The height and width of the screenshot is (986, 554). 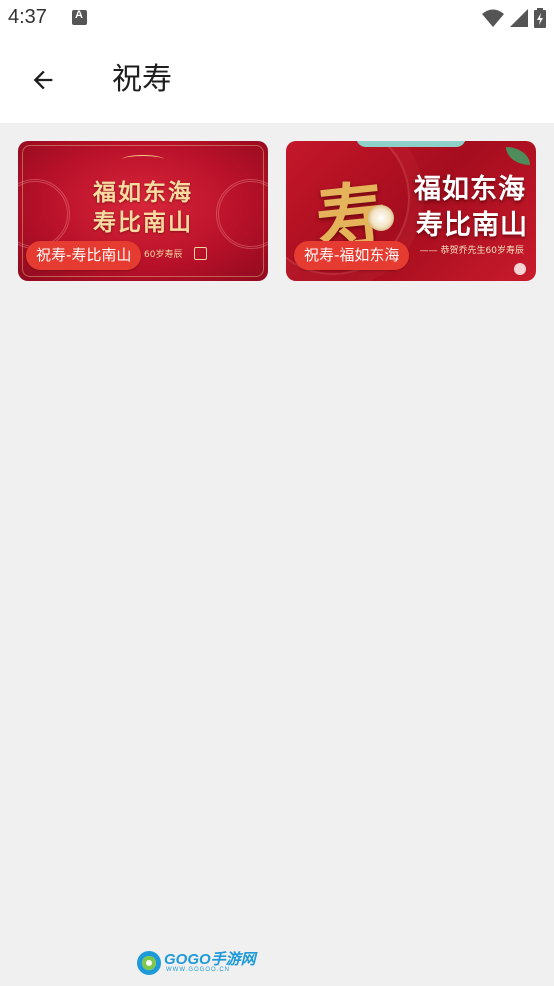 I want to click on ornament-dot, so click(x=520, y=269).